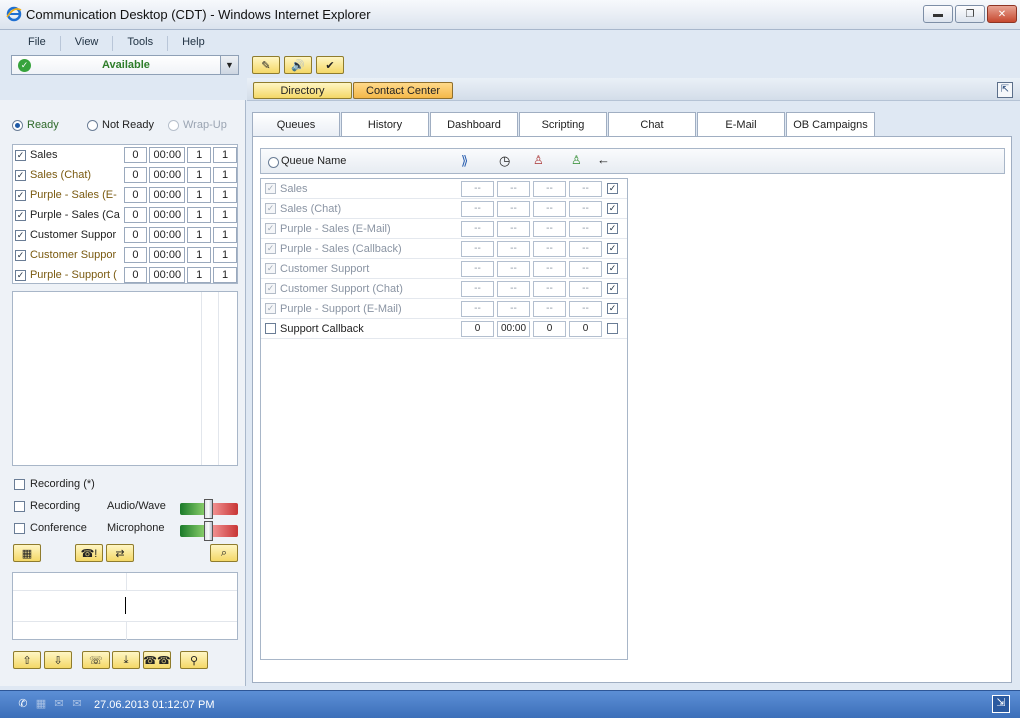  What do you see at coordinates (1002, 14) in the screenshot?
I see `close-button: ✕` at bounding box center [1002, 14].